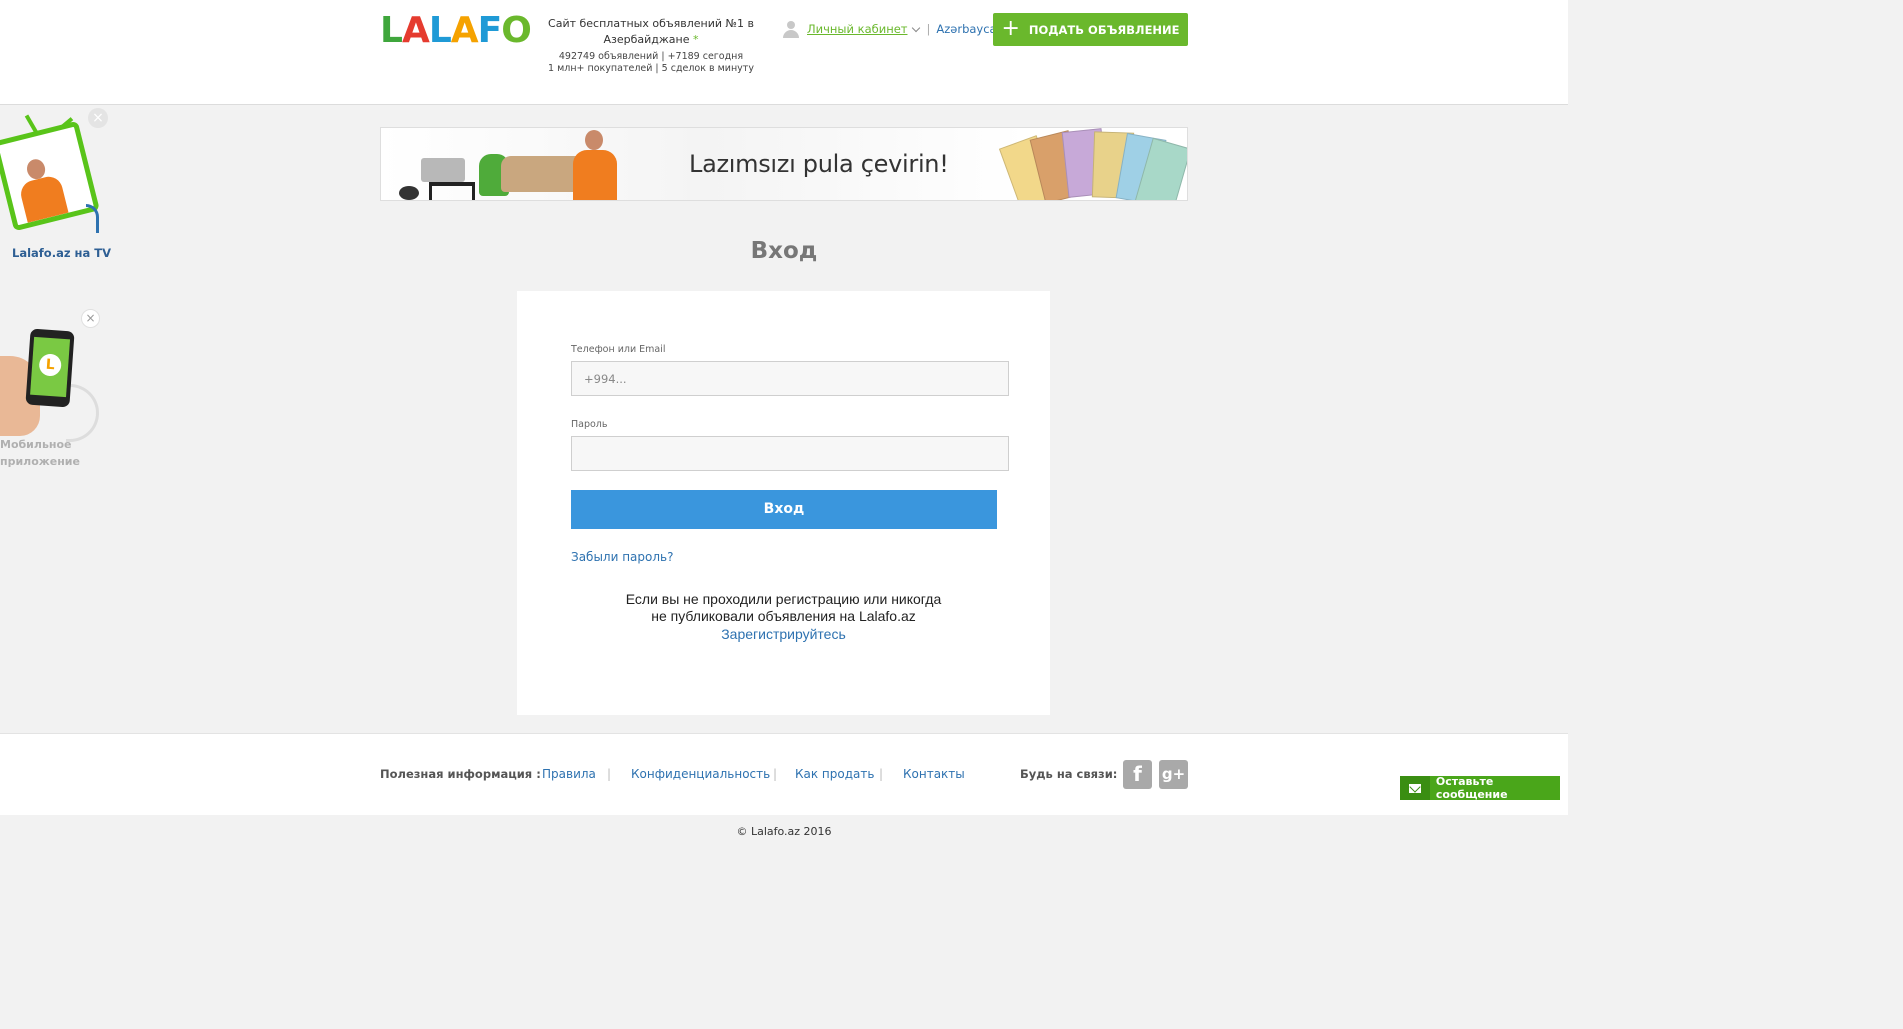 The image size is (1903, 1029). I want to click on footer-link-rules: Правила, so click(569, 774).